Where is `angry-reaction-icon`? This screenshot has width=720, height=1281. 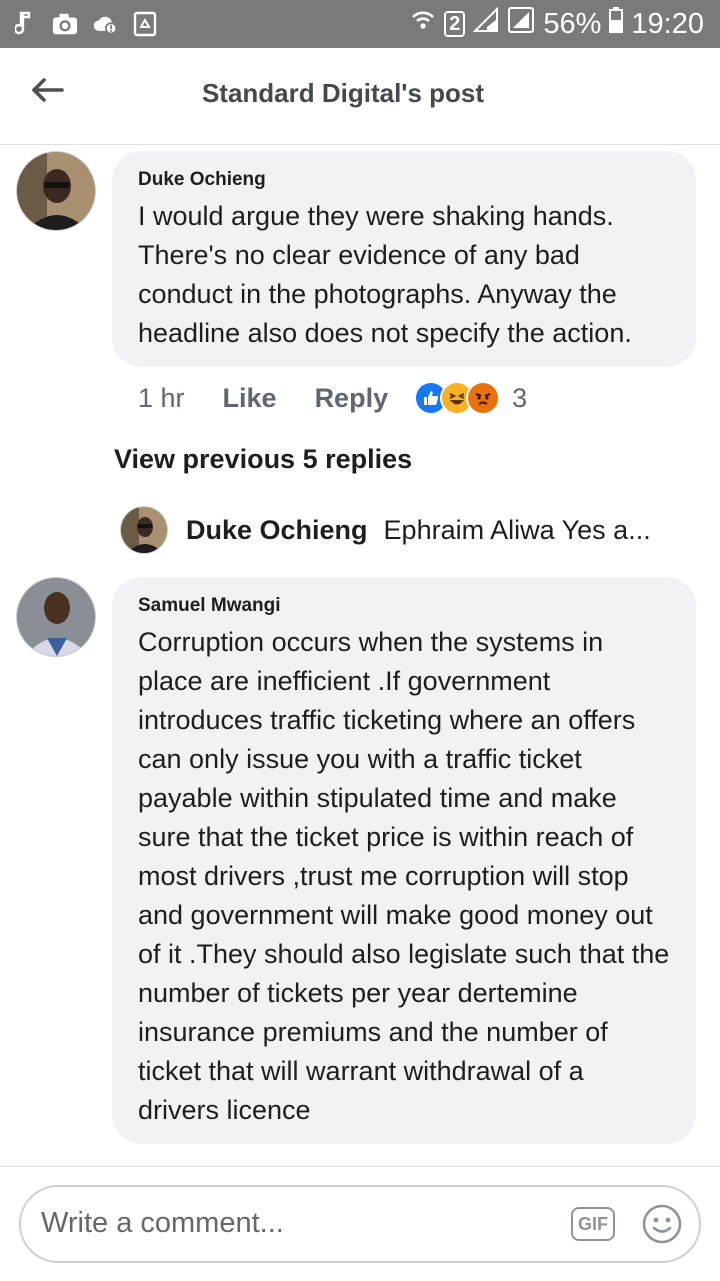
angry-reaction-icon is located at coordinates (483, 398).